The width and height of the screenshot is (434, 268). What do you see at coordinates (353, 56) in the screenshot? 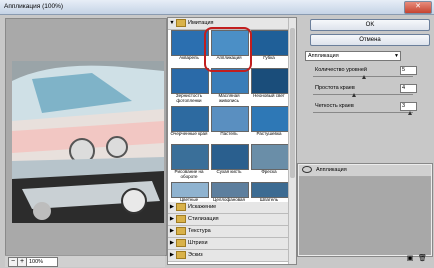
I see `filter-select: Аппликация ▼` at bounding box center [353, 56].